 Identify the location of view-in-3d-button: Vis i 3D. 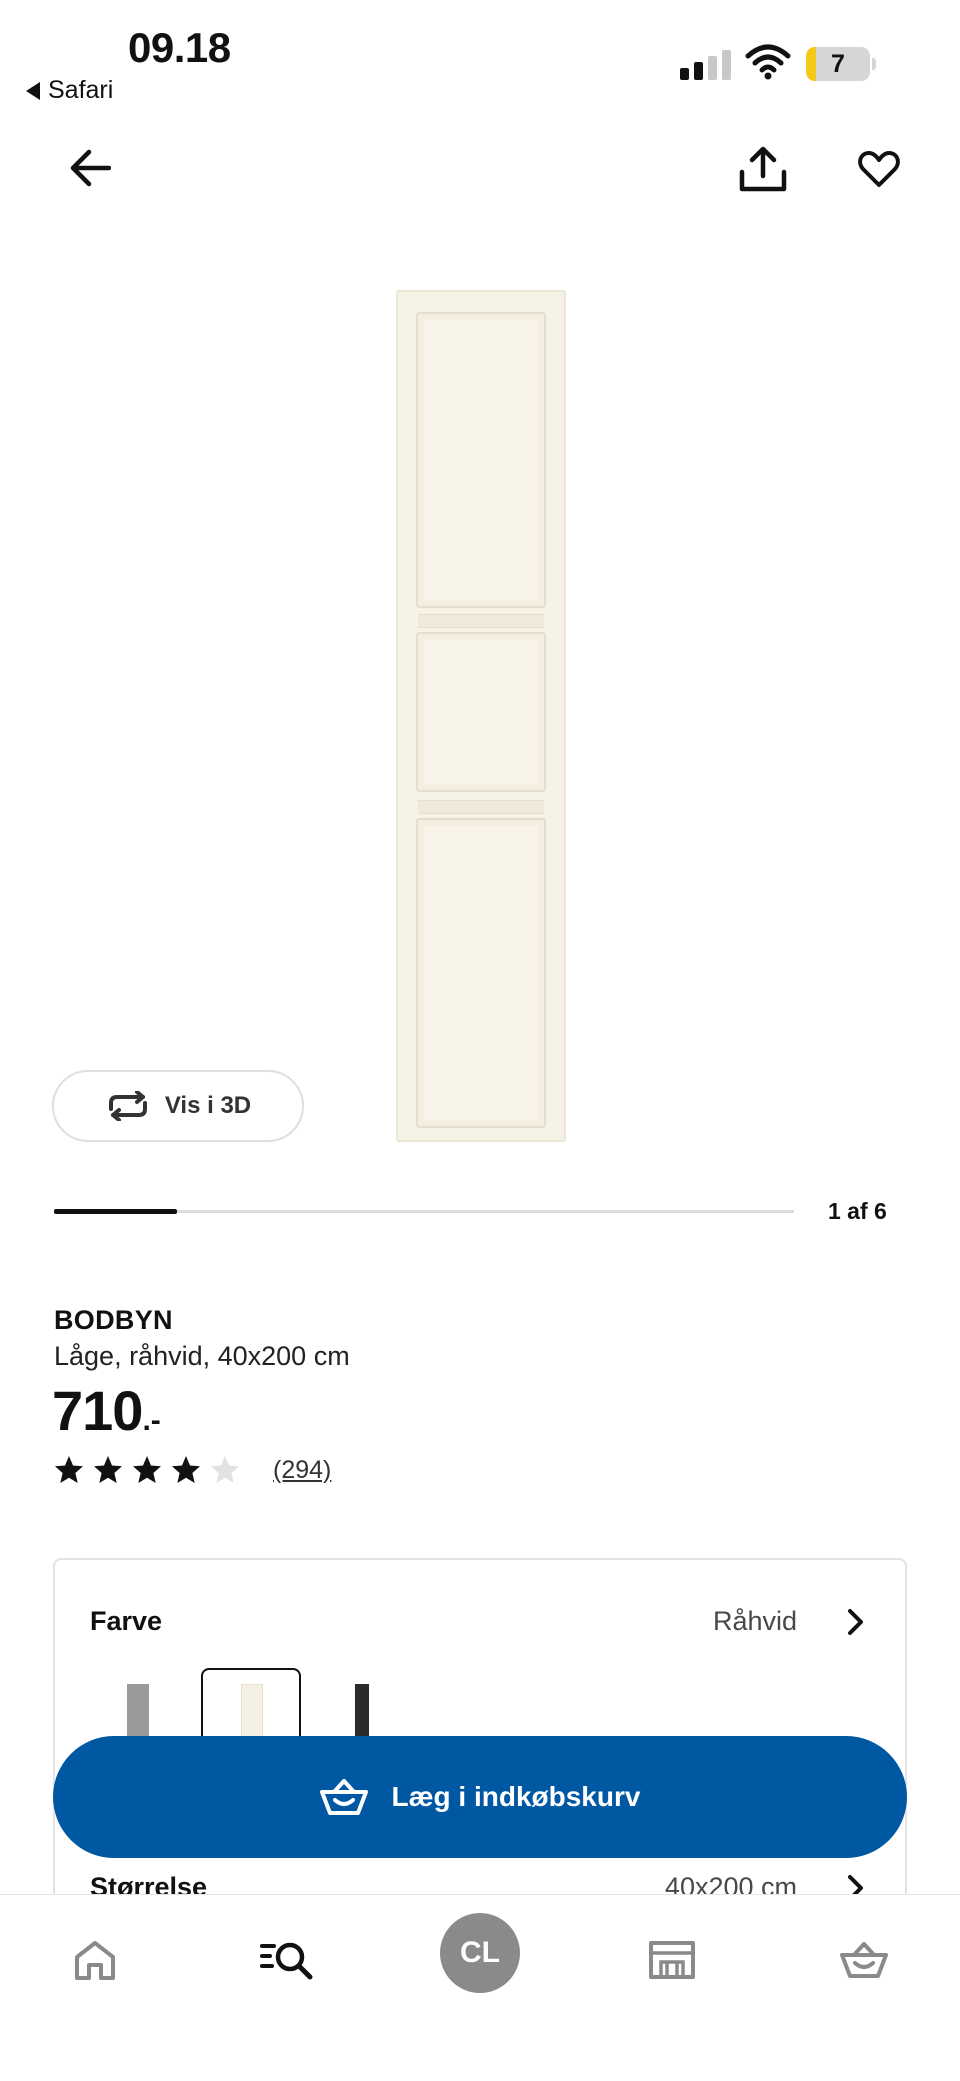
(178, 1106).